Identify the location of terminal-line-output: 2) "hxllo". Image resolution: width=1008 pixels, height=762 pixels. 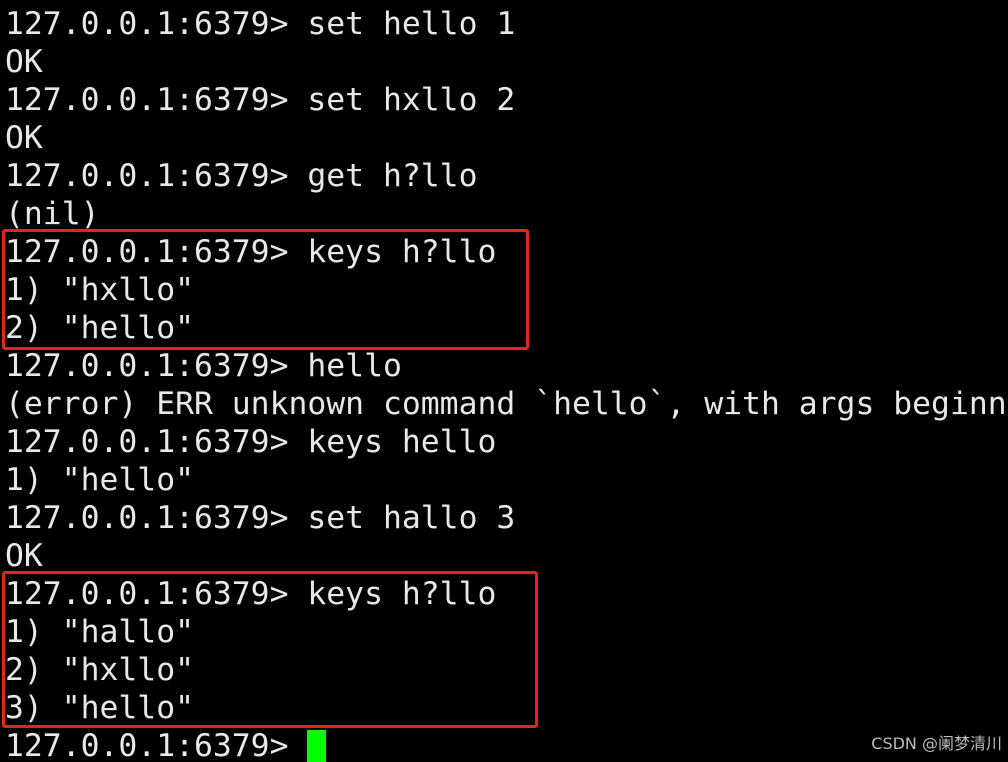
(99, 670).